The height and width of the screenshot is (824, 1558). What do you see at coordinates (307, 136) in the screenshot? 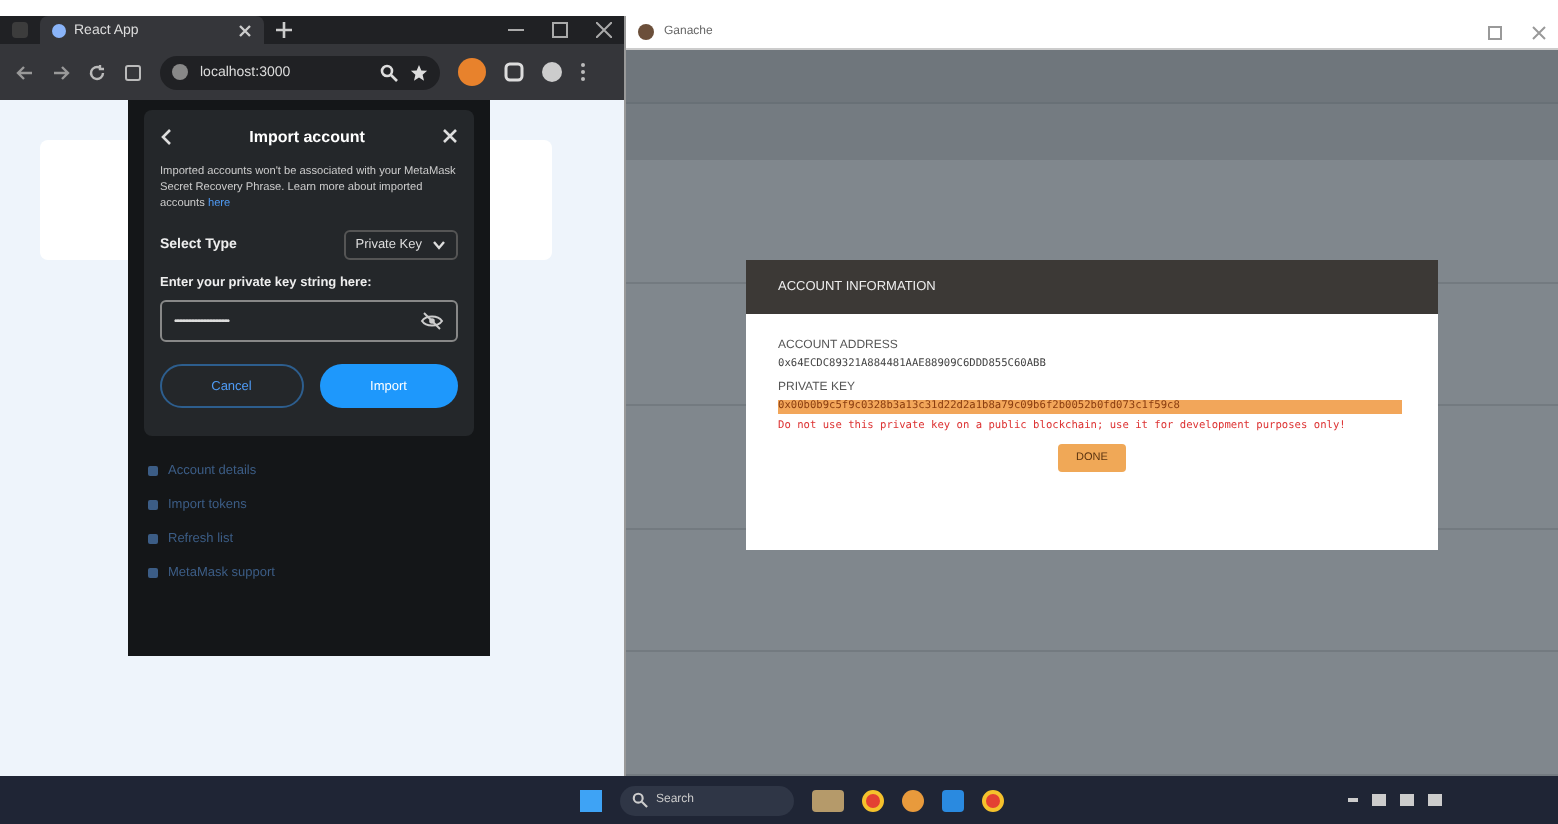
I see `dialog-title: Import account` at bounding box center [307, 136].